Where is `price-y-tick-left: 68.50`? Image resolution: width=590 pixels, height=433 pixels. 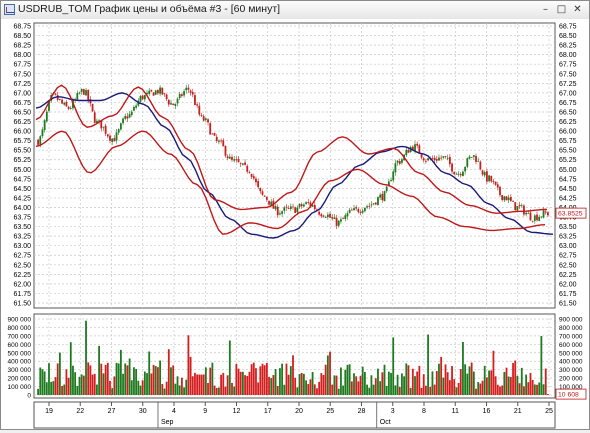
price-y-tick-left: 68.50 is located at coordinates (22, 36).